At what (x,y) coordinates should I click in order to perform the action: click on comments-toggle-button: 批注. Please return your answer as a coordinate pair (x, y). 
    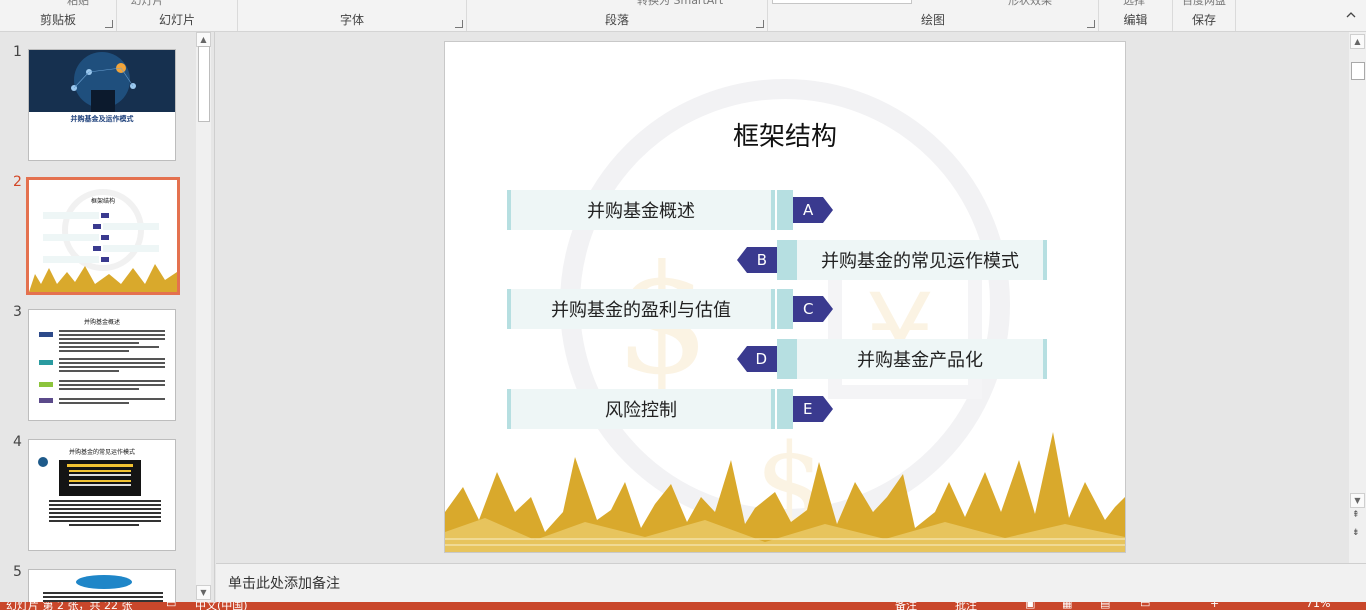
    Looking at the image, I should click on (966, 606).